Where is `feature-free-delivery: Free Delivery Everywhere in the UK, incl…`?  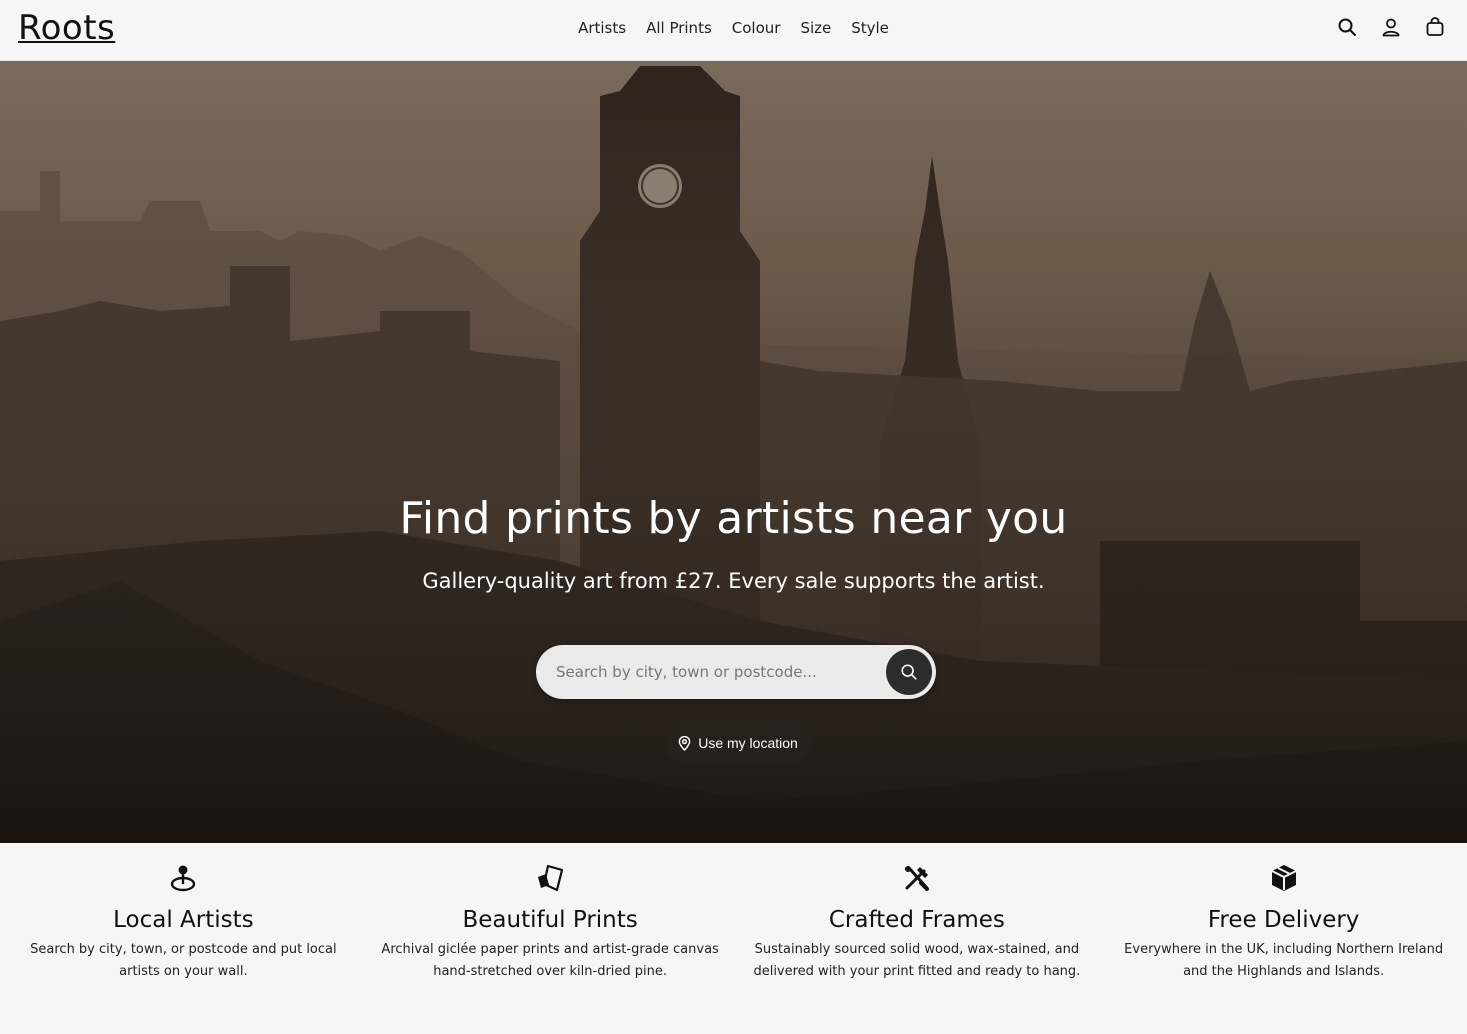 feature-free-delivery: Free Delivery Everywhere in the UK, incl… is located at coordinates (1283, 938).